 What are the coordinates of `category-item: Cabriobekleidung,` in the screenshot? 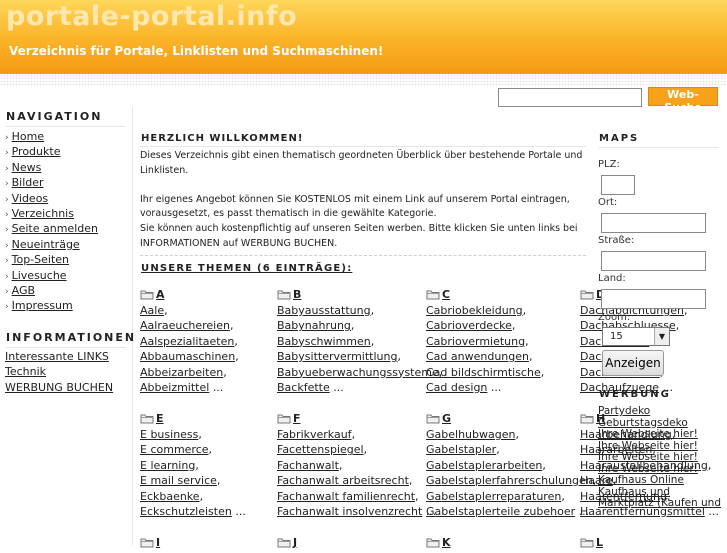 It's located at (485, 310).